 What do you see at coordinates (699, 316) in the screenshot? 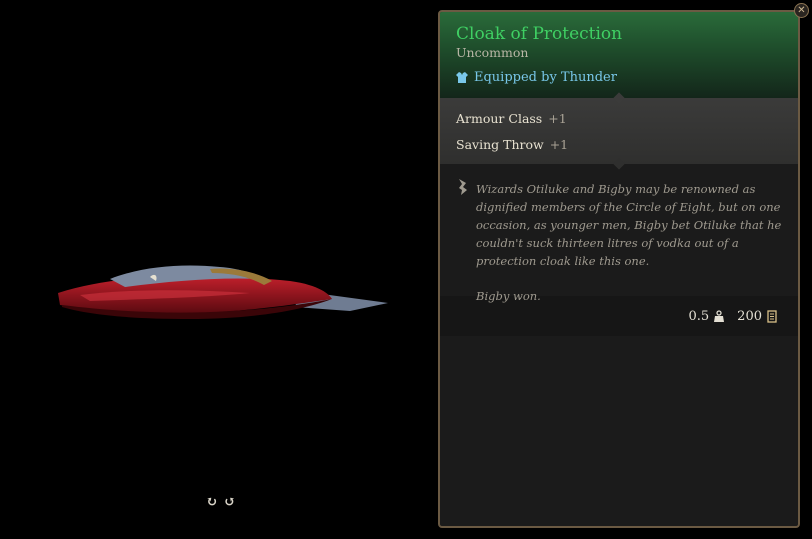
I see `weight-value: 0.5` at bounding box center [699, 316].